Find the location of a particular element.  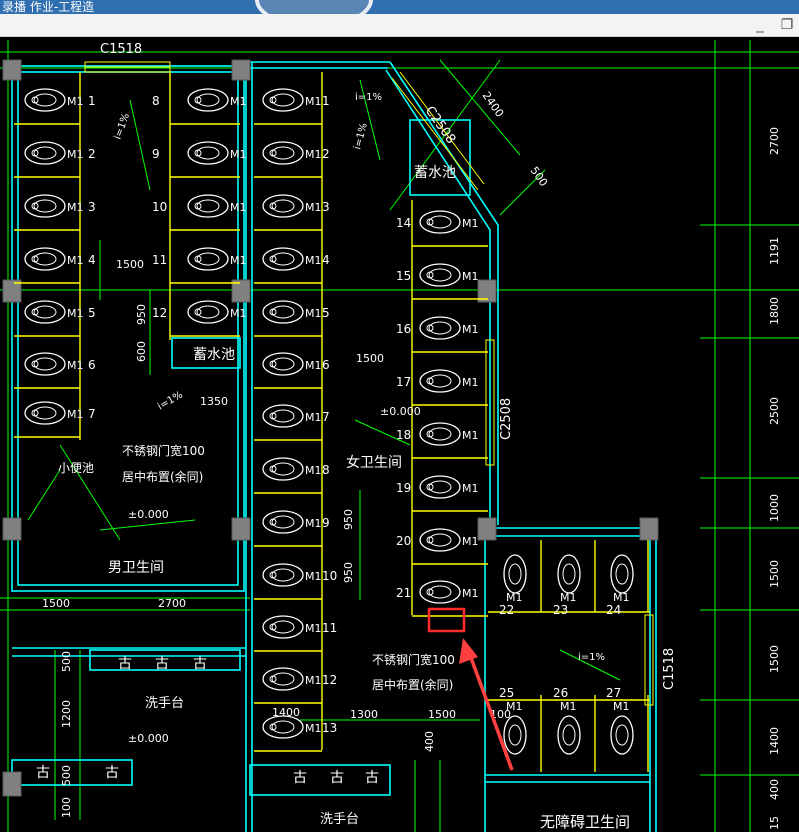

stall-number: 11 is located at coordinates (159, 260).